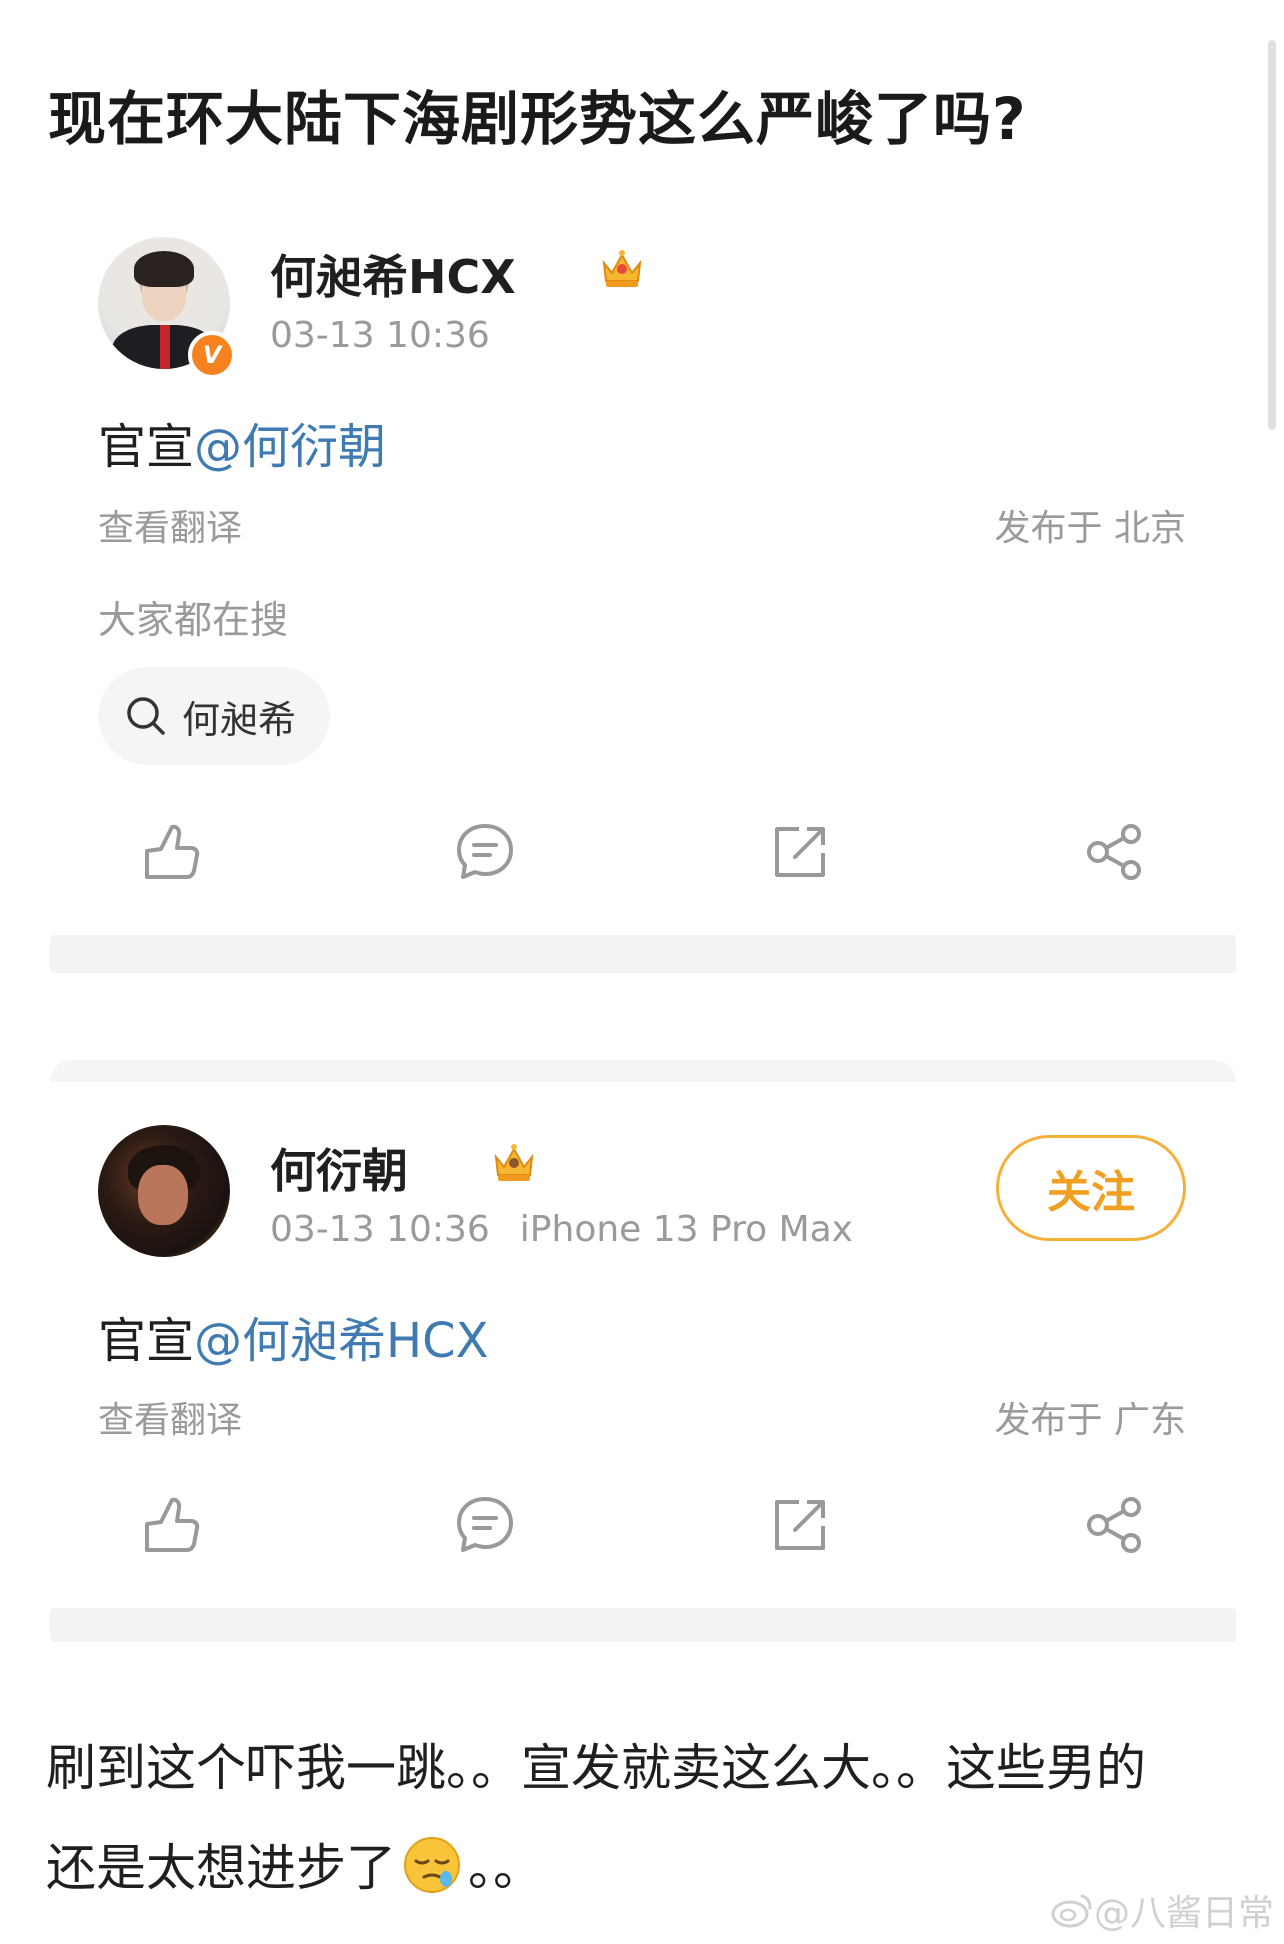 This screenshot has height=1944, width=1284. Describe the element at coordinates (212, 355) in the screenshot. I see `verified-badge: V` at that location.